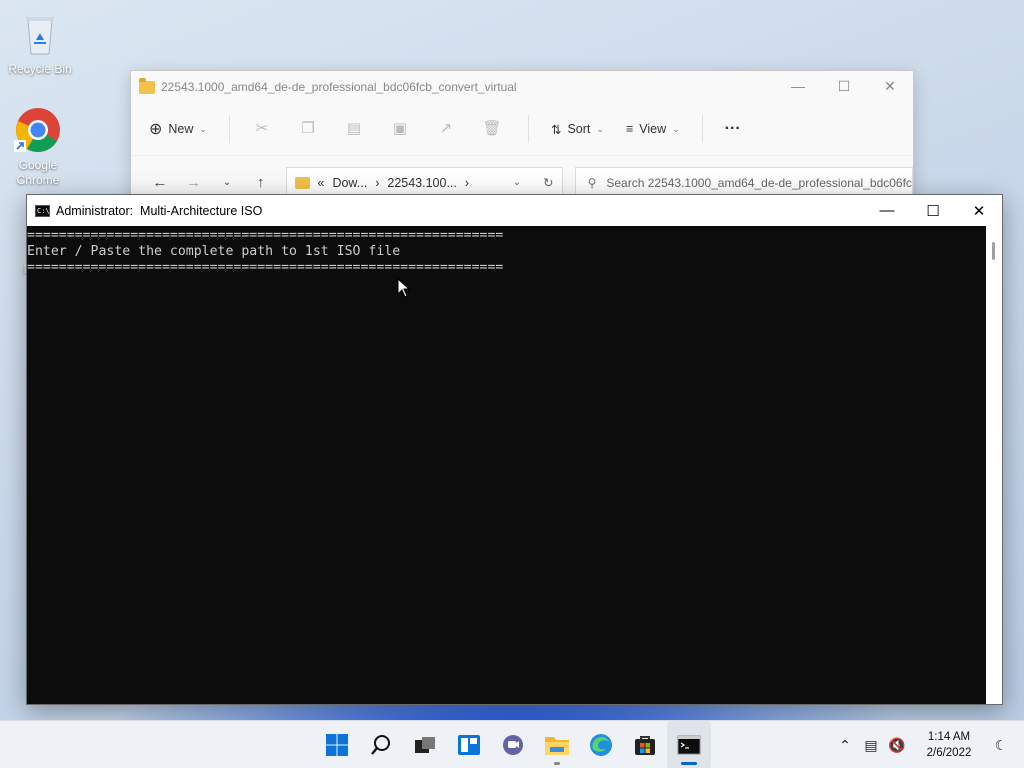 This screenshot has height=768, width=1024. I want to click on new-button: ⊕ New ⌄, so click(178, 129).